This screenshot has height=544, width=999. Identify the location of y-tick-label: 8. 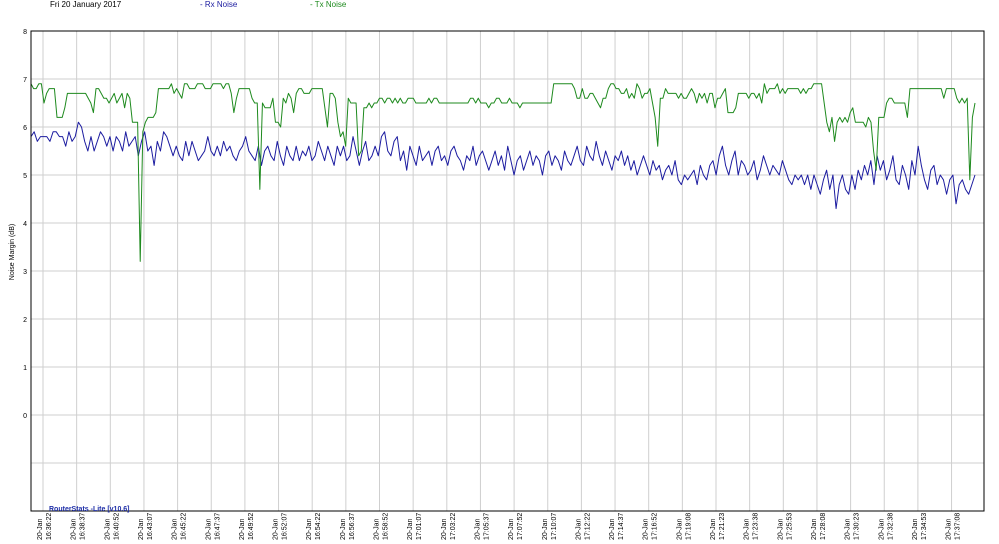
(25, 32).